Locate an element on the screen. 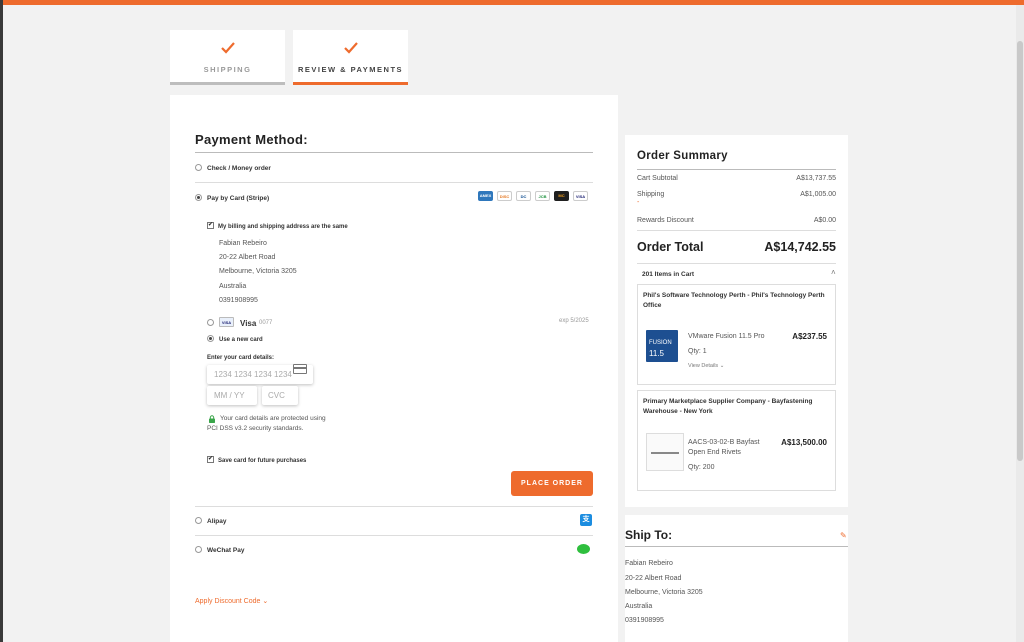  card-expiry-input: MM / YY is located at coordinates (232, 395).